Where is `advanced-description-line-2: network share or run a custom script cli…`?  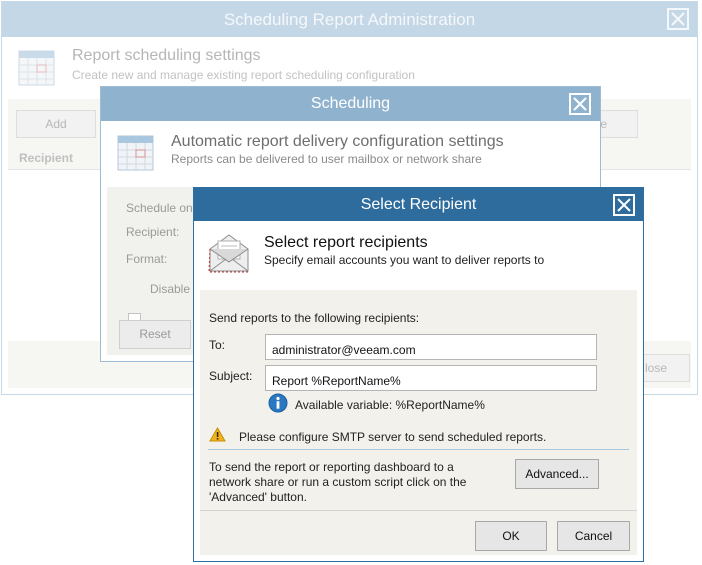
advanced-description-line-2: network share or run a custom script cli… is located at coordinates (338, 482).